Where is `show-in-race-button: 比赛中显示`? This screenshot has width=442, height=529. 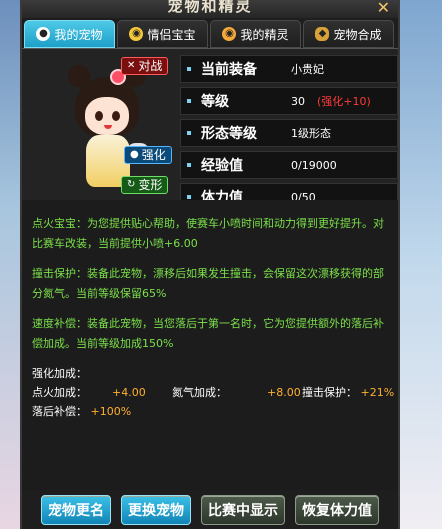
show-in-race-button: 比赛中显示 is located at coordinates (243, 509).